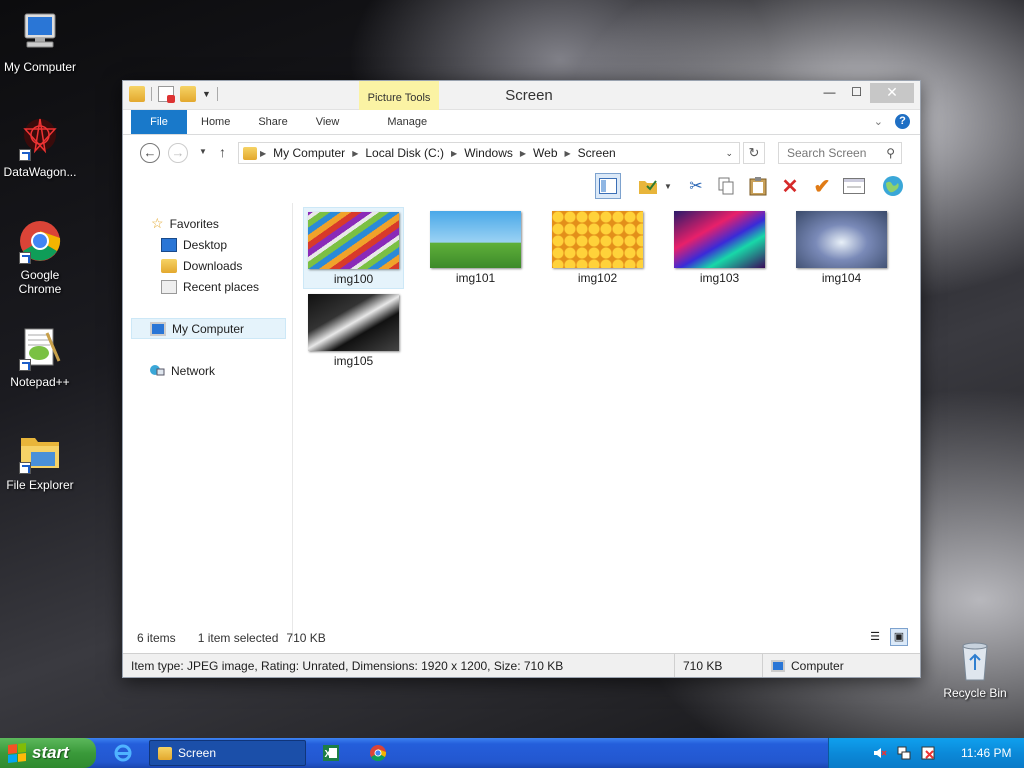 Image resolution: width=1024 pixels, height=768 pixels. What do you see at coordinates (353, 361) in the screenshot?
I see `file-name: img105` at bounding box center [353, 361].